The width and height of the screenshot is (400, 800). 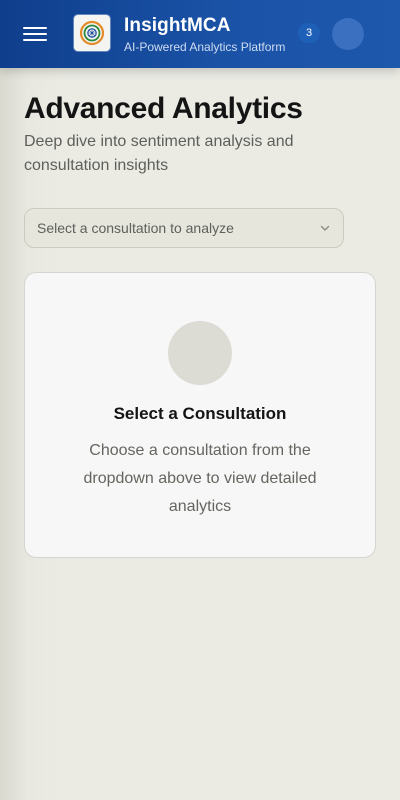 I want to click on emblem-logo-graphic, so click(x=92, y=33).